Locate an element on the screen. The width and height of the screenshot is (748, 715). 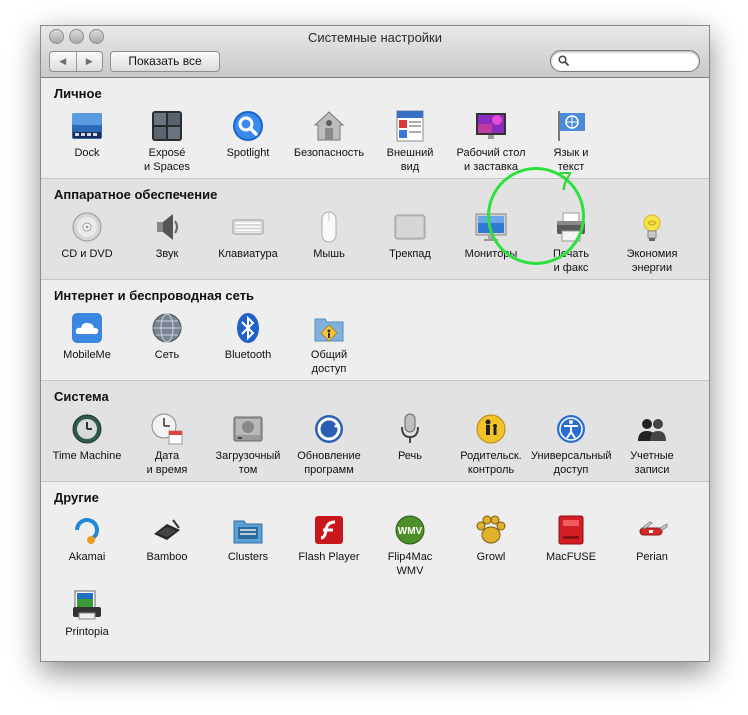
universal-access-icon is located at coordinates (571, 429).